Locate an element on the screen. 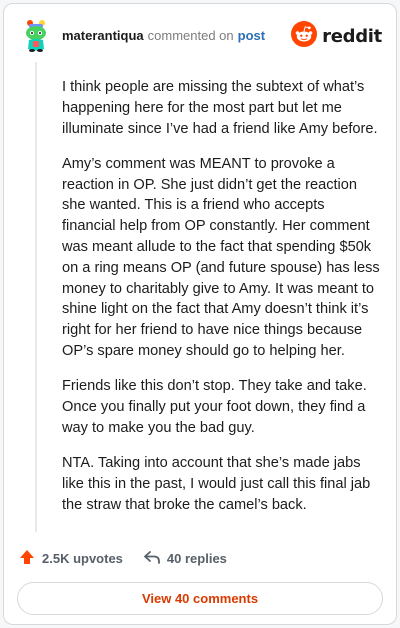 This screenshot has height=628, width=400. snoo-avatar-icon is located at coordinates (36, 36).